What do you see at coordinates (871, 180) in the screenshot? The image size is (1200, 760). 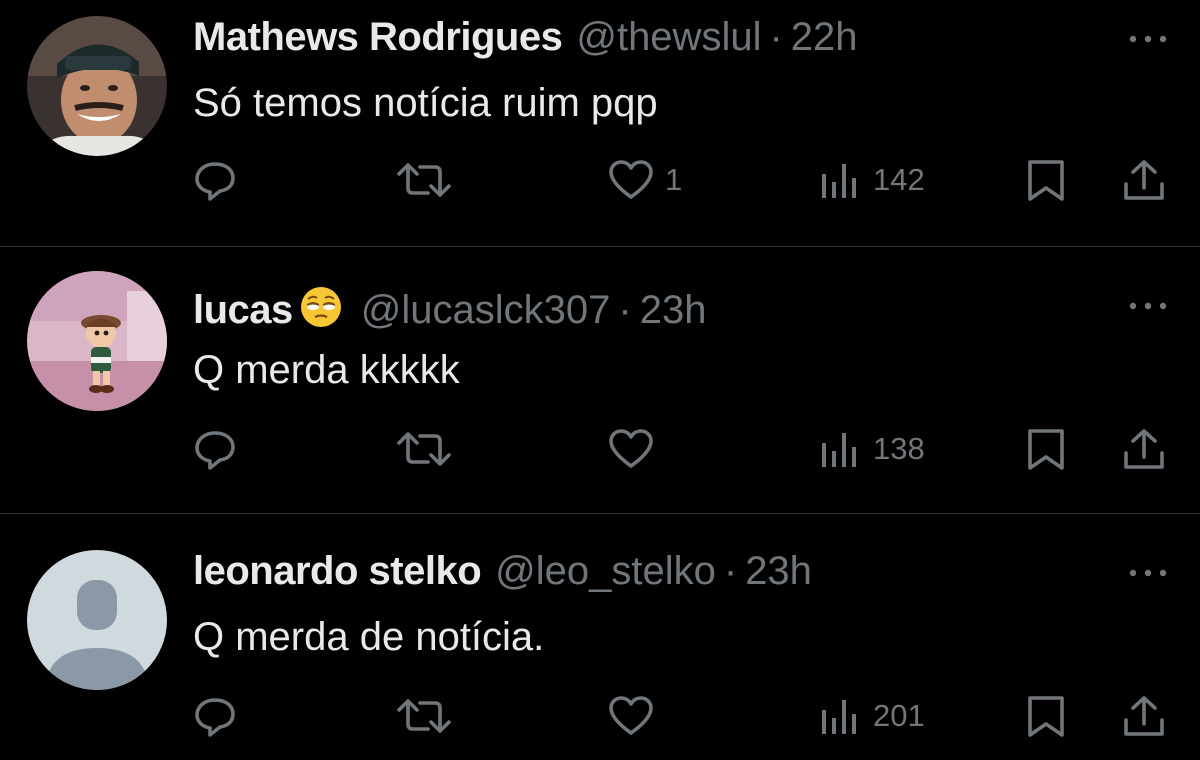 I see `views-button: 142` at bounding box center [871, 180].